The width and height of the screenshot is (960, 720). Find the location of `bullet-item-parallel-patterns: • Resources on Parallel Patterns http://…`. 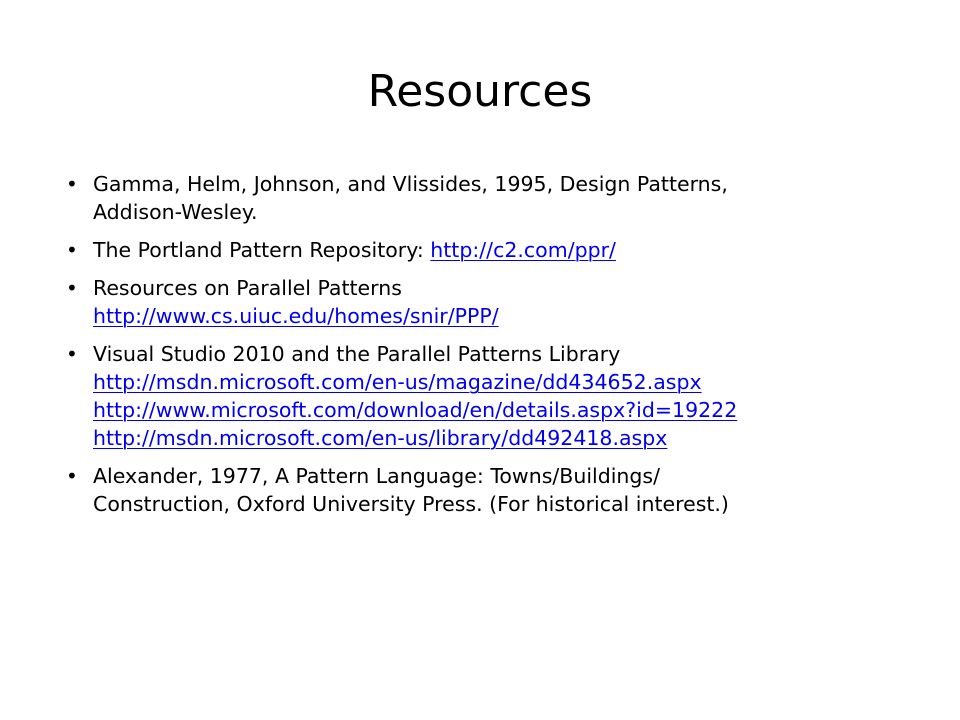

bullet-item-parallel-patterns: • Resources on Parallel Patterns http://… is located at coordinates (496, 302).